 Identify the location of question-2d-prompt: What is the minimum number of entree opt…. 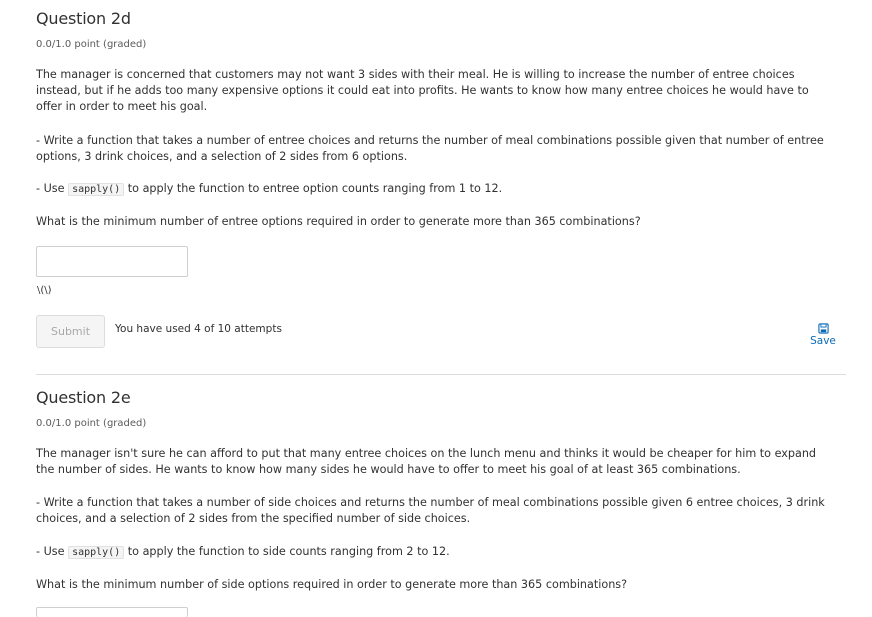
(338, 221).